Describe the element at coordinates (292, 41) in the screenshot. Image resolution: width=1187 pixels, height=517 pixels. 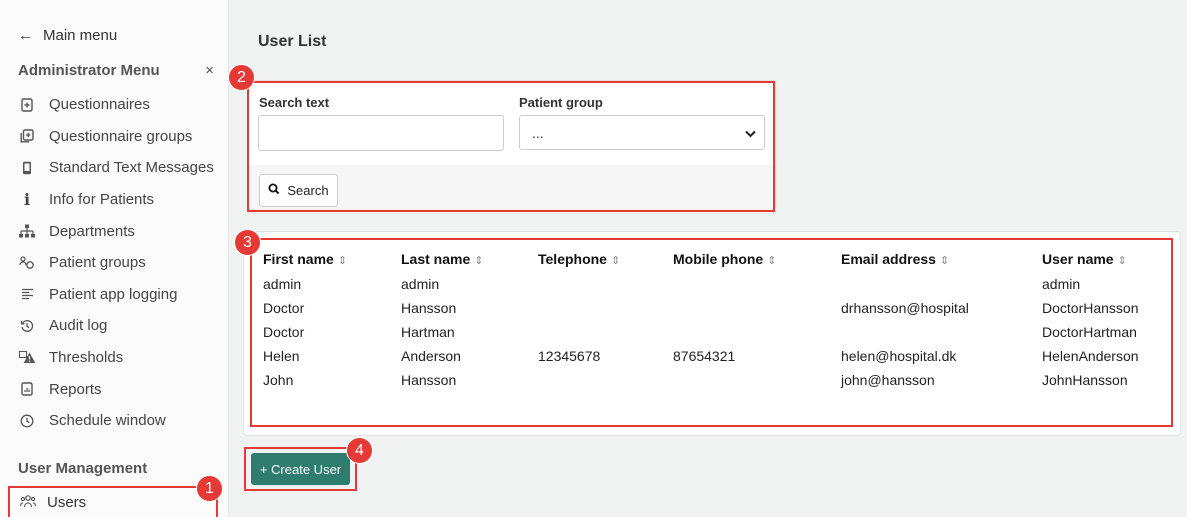
I see `page-title: User List` at that location.